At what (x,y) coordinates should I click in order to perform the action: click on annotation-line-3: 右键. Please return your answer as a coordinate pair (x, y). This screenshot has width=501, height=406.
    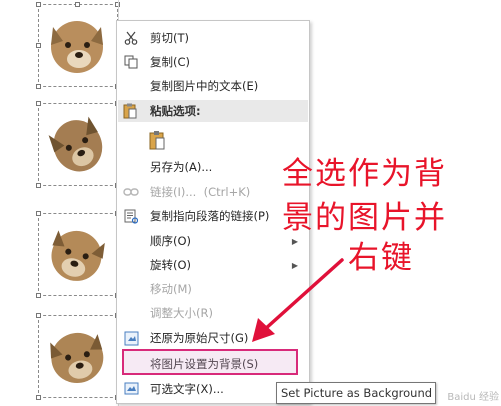
    Looking at the image, I should click on (381, 258).